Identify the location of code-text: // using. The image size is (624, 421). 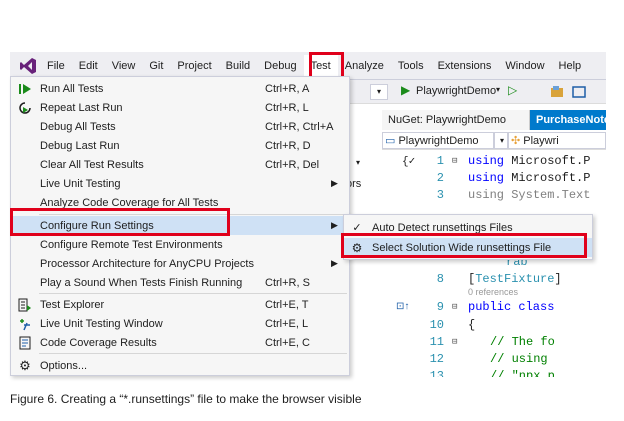
(519, 359).